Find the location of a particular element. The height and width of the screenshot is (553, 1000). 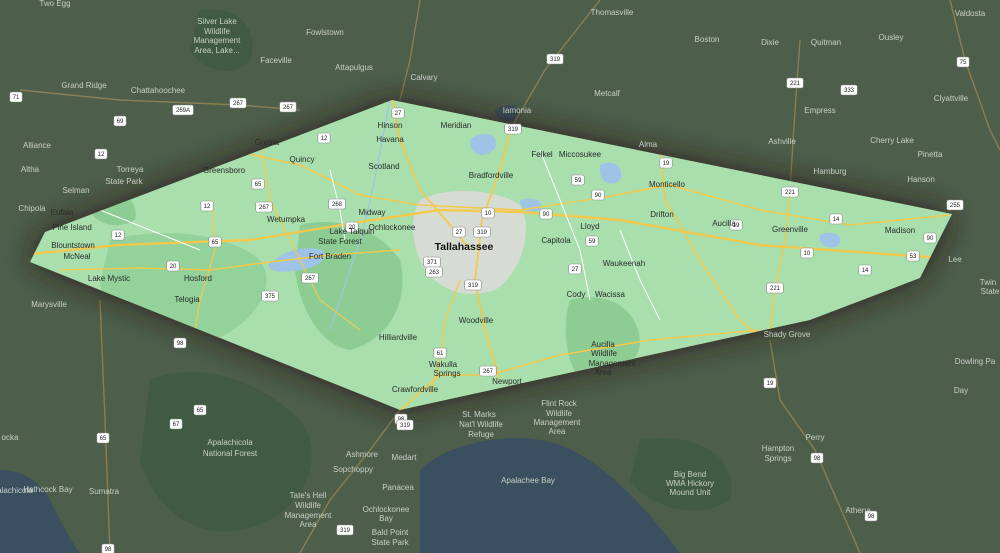

route-shield-number: 20 is located at coordinates (173, 267).